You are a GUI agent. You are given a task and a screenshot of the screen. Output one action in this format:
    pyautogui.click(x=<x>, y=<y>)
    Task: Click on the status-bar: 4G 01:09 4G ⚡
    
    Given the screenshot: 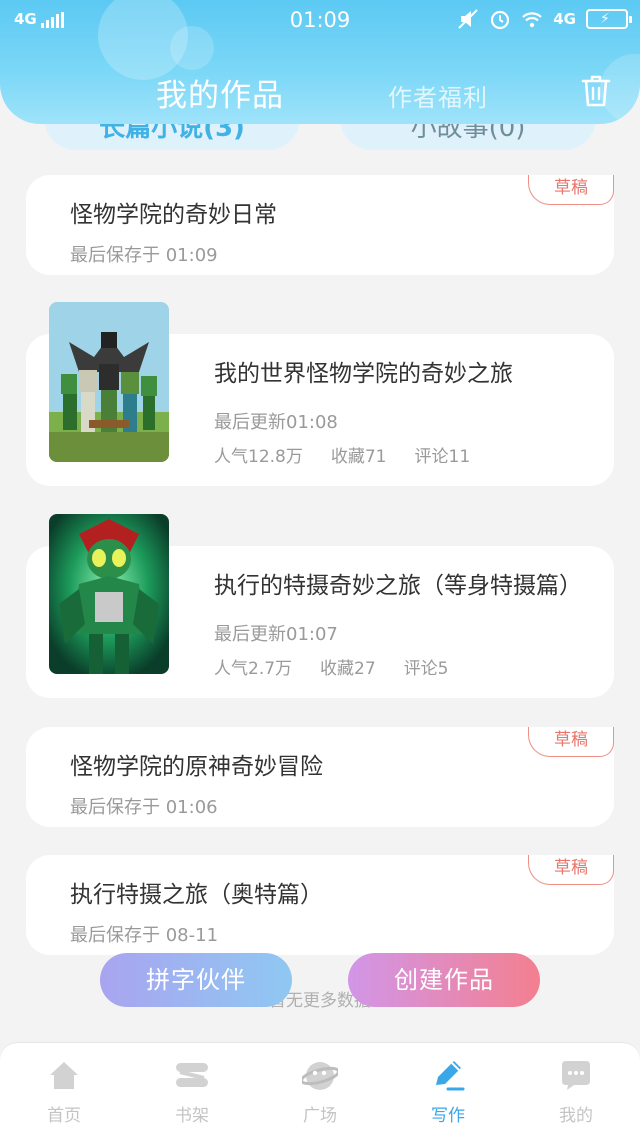 What is the action you would take?
    pyautogui.click(x=320, y=20)
    